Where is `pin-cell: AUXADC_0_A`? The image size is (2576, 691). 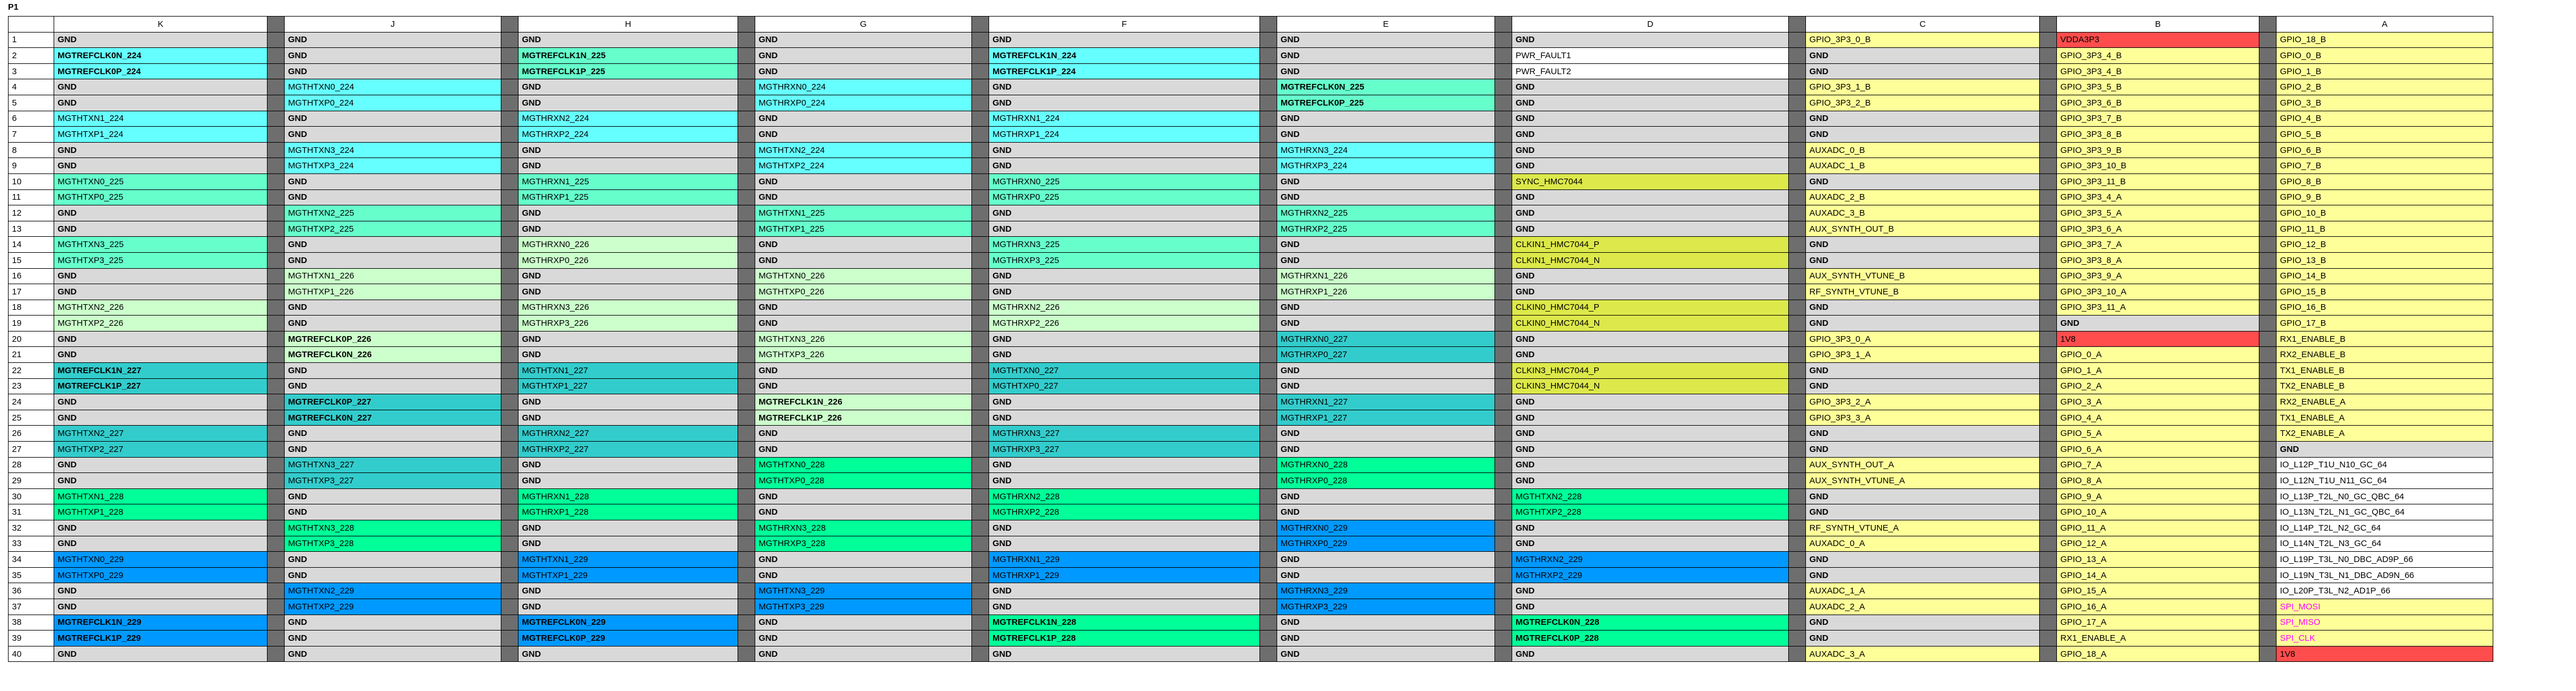
pin-cell: AUXADC_0_A is located at coordinates (1922, 543).